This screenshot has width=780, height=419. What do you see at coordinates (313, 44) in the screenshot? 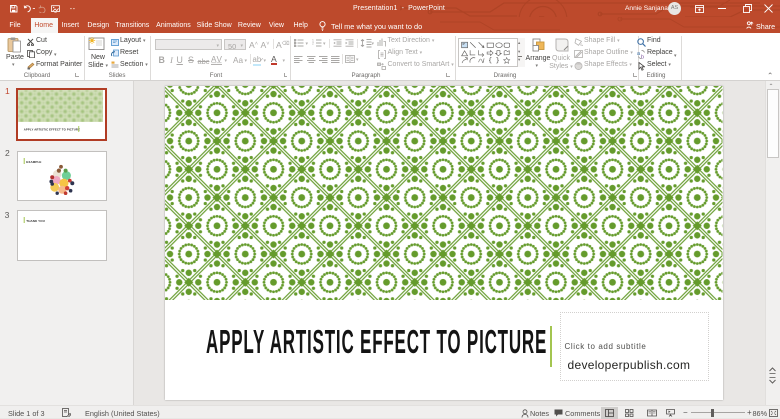
I see `svg-text: 2` at bounding box center [313, 44].